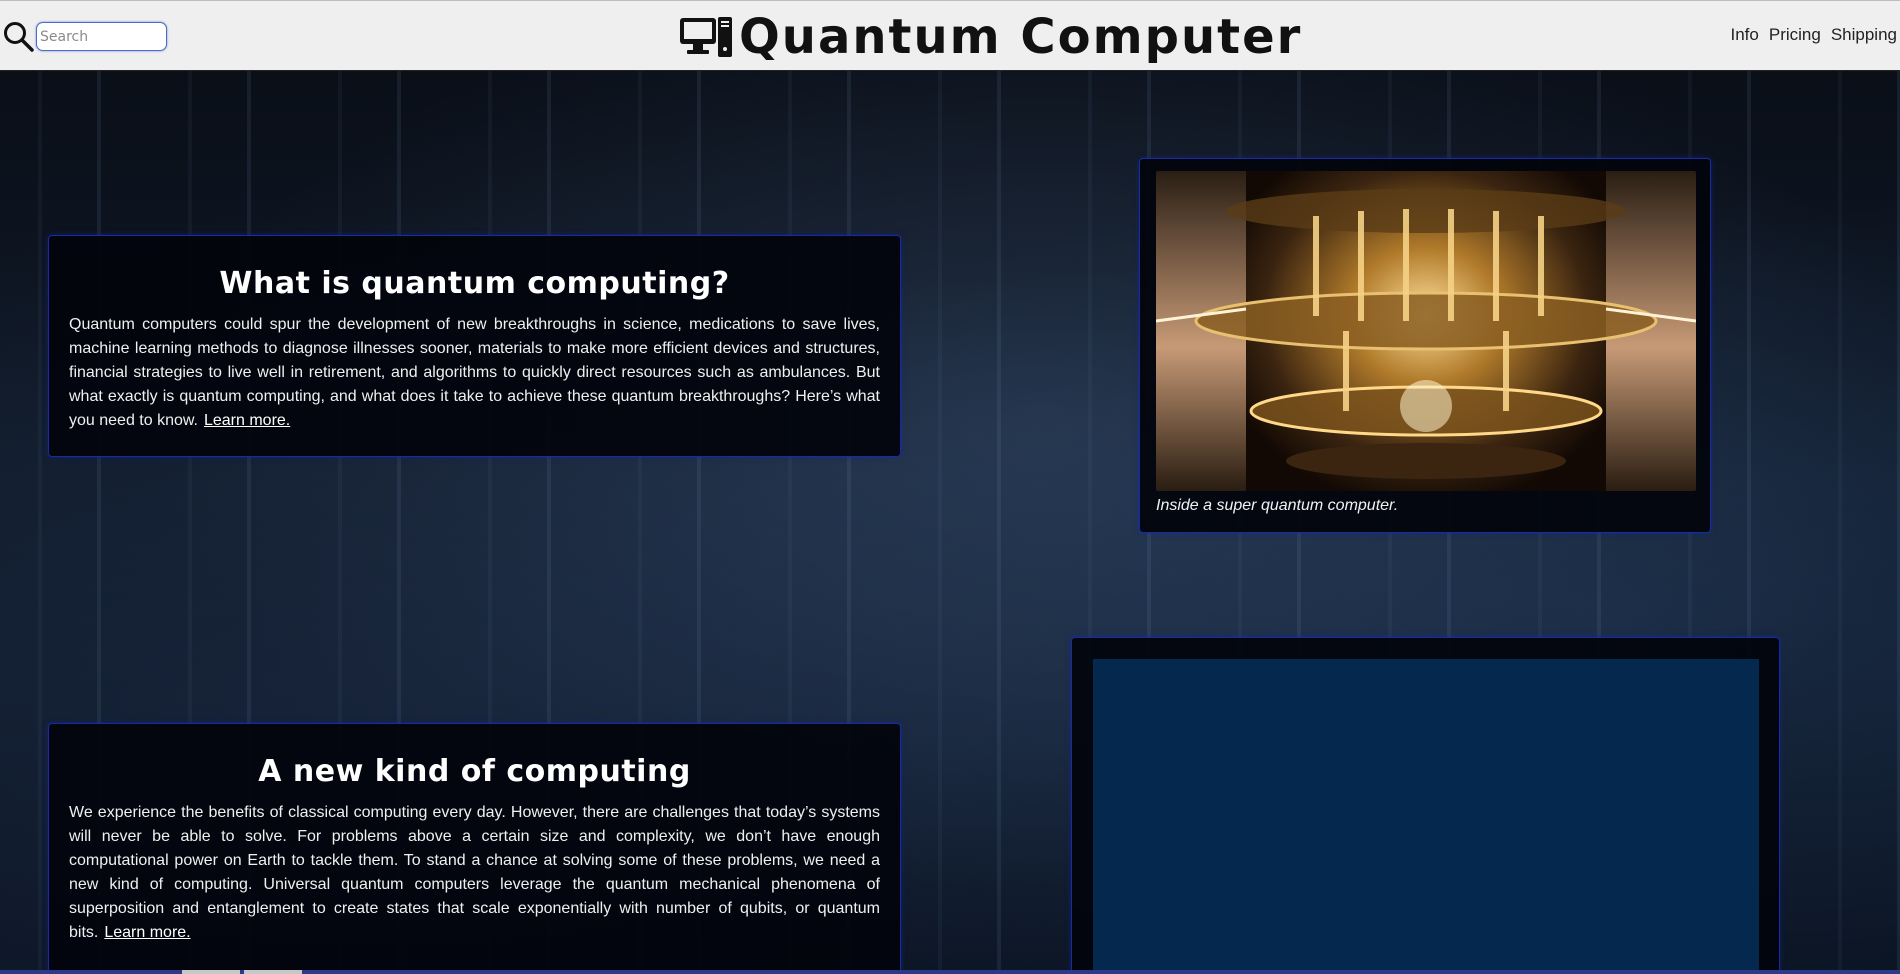  Describe the element at coordinates (1795, 35) in the screenshot. I see `nav-link-pricing: Pricing` at that location.